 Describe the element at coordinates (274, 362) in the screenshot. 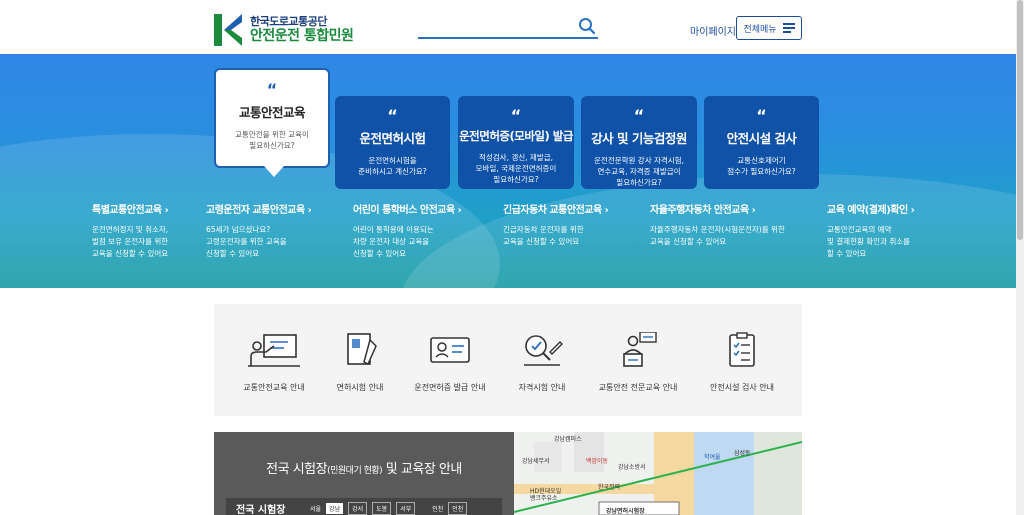

I see `quick-item-traffic-education: 교통안전교육 안내` at that location.